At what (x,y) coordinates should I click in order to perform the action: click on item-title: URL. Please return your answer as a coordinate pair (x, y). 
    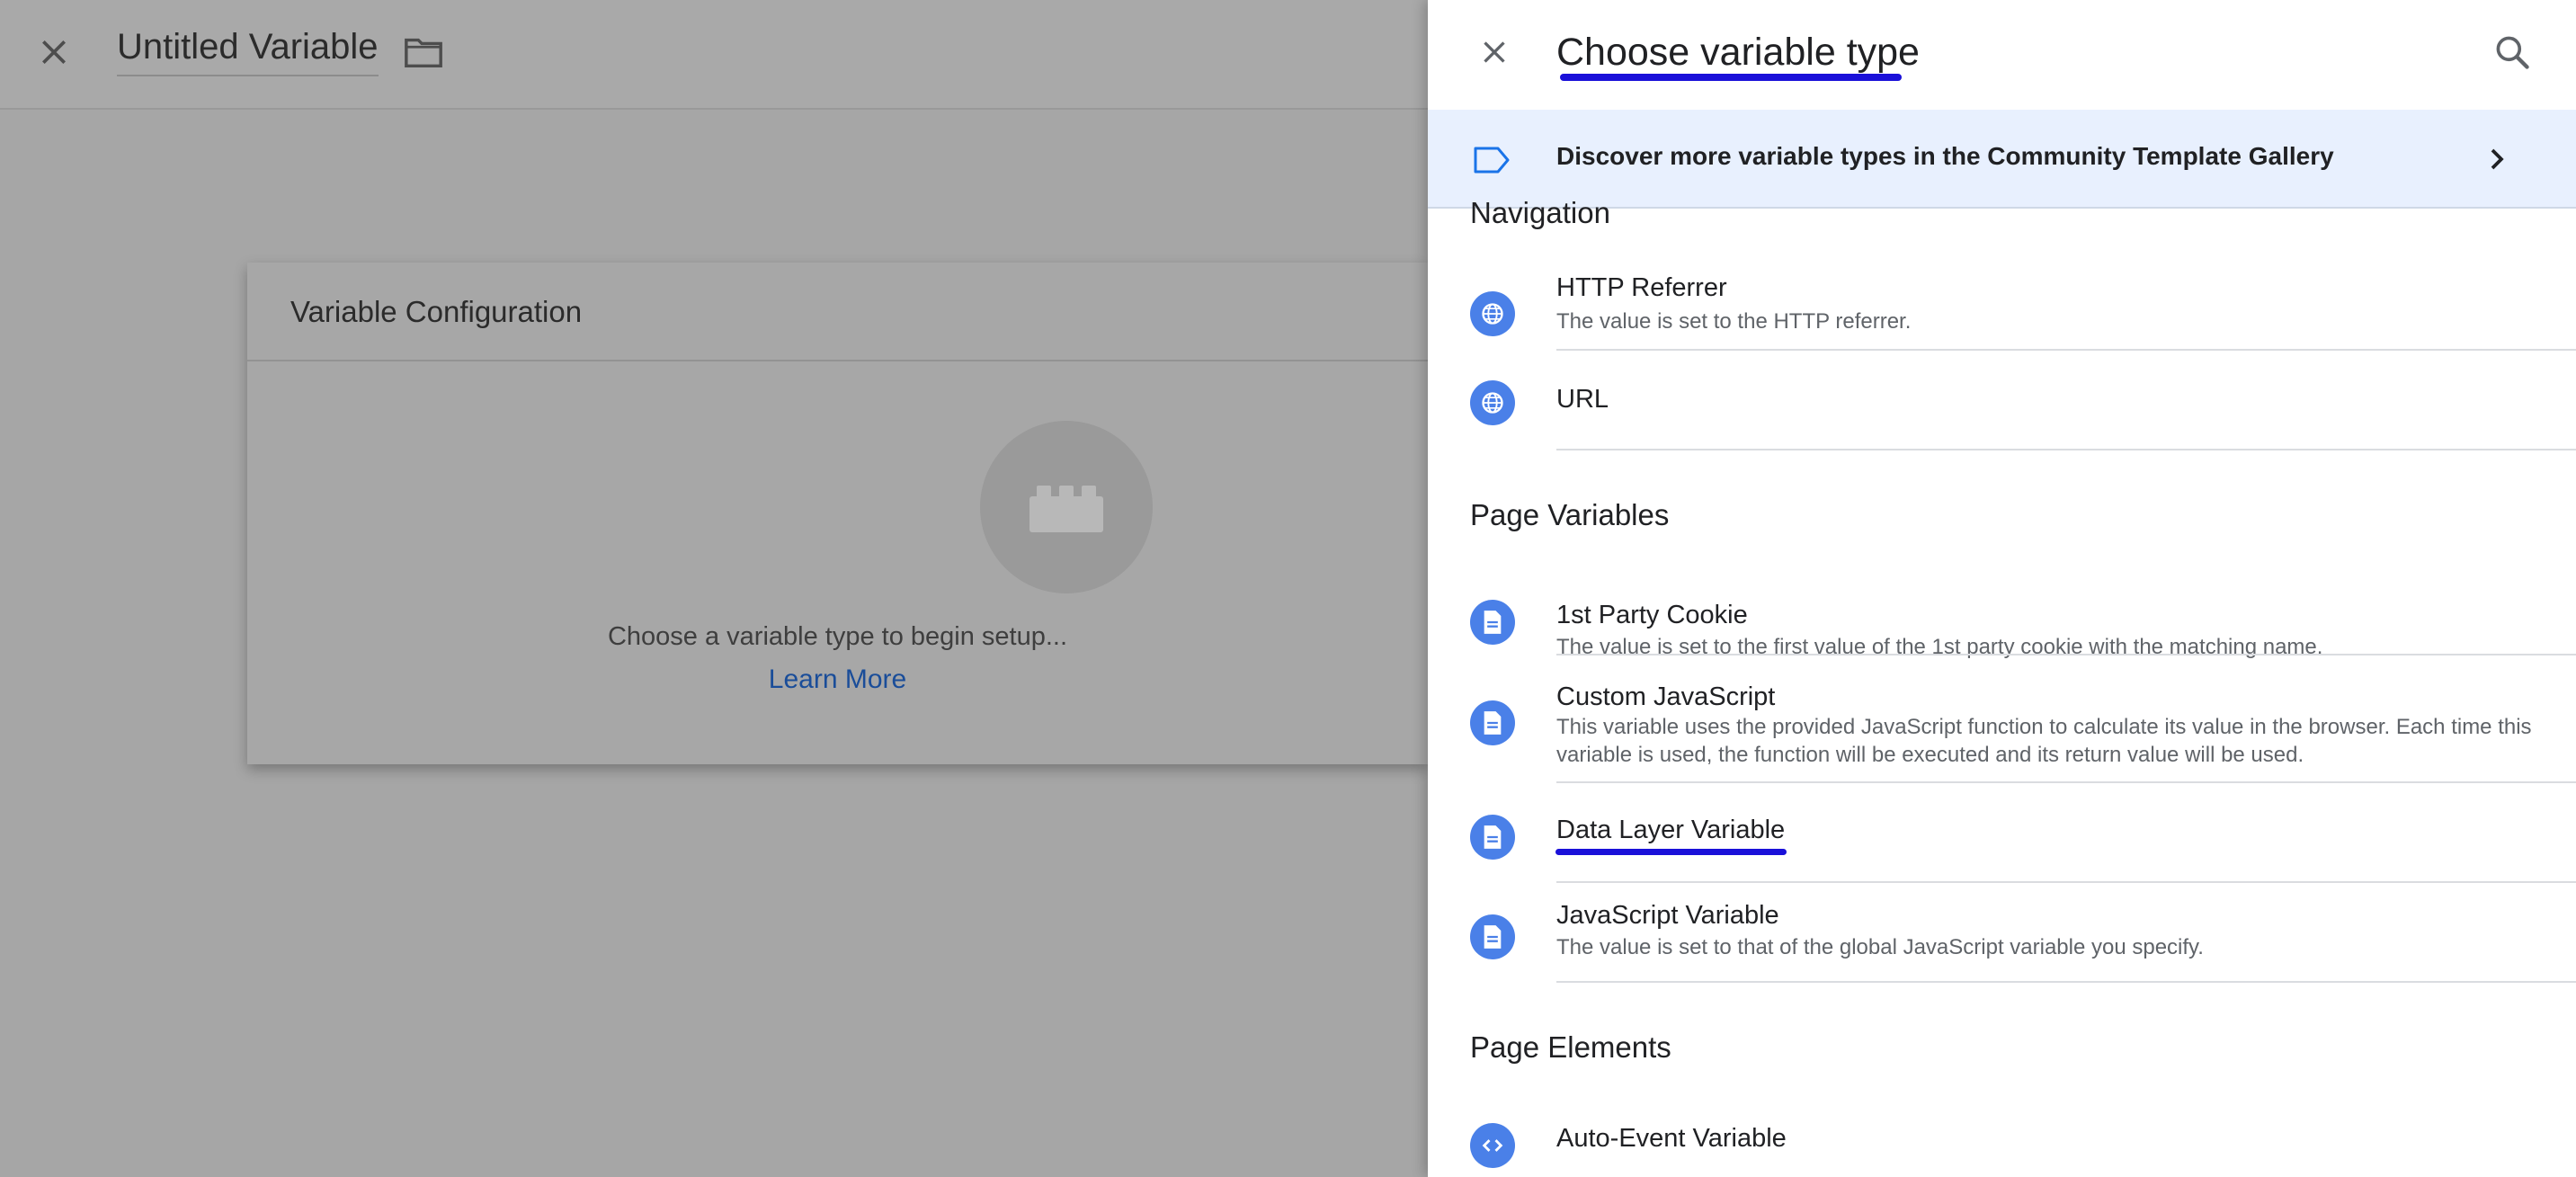
    Looking at the image, I should click on (1583, 399).